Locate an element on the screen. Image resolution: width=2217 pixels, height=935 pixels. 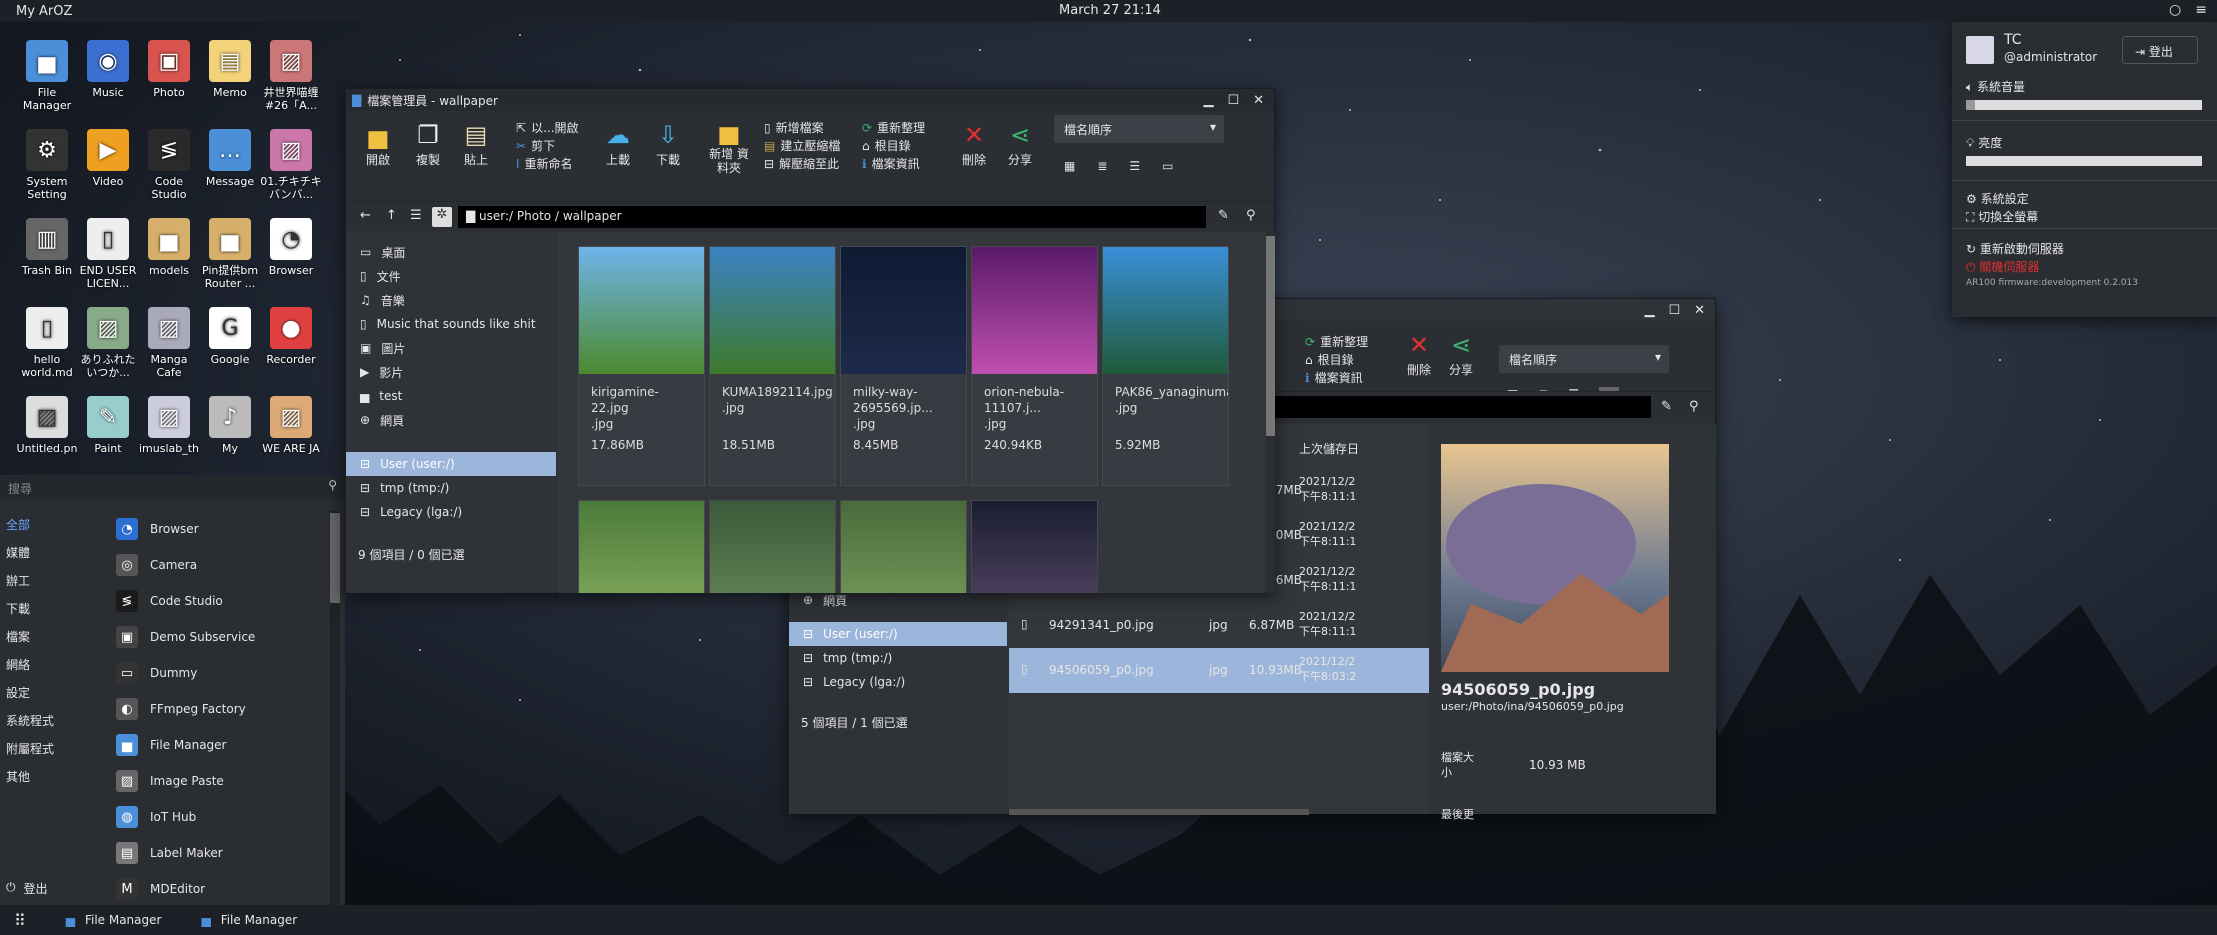
file-tile: orion-nebula-11107.j... .jpg 240.94KB is located at coordinates (1034, 366).